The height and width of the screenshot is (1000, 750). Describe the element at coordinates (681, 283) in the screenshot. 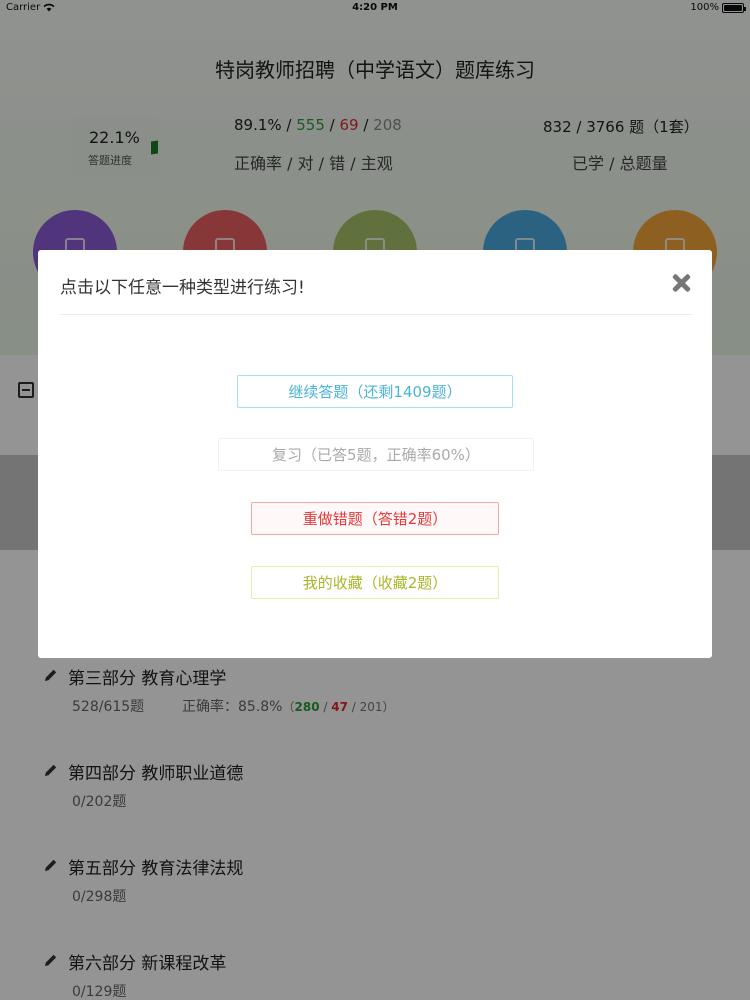

I see `close-icon` at that location.